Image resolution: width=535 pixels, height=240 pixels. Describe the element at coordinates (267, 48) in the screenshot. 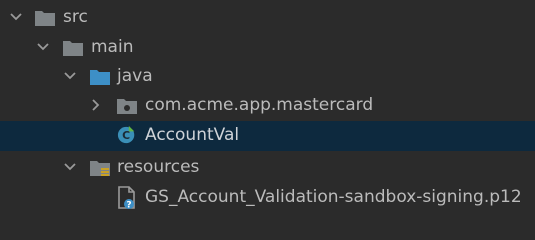

I see `tree-row-main: main` at that location.